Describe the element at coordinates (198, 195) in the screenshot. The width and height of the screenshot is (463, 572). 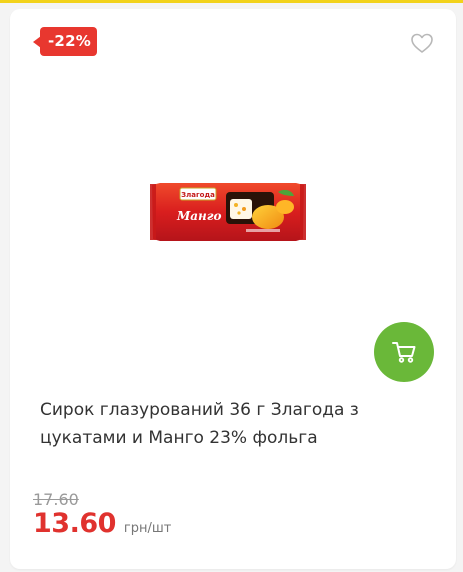
I see `product-brand-text: Злагода` at that location.